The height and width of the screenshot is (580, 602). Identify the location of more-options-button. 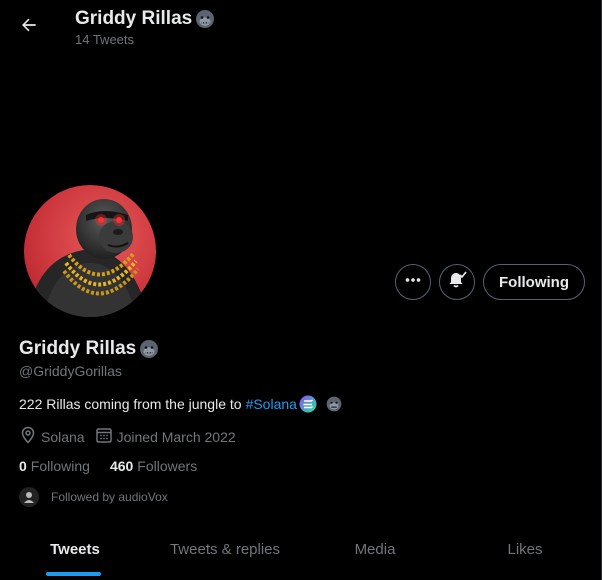
(413, 282).